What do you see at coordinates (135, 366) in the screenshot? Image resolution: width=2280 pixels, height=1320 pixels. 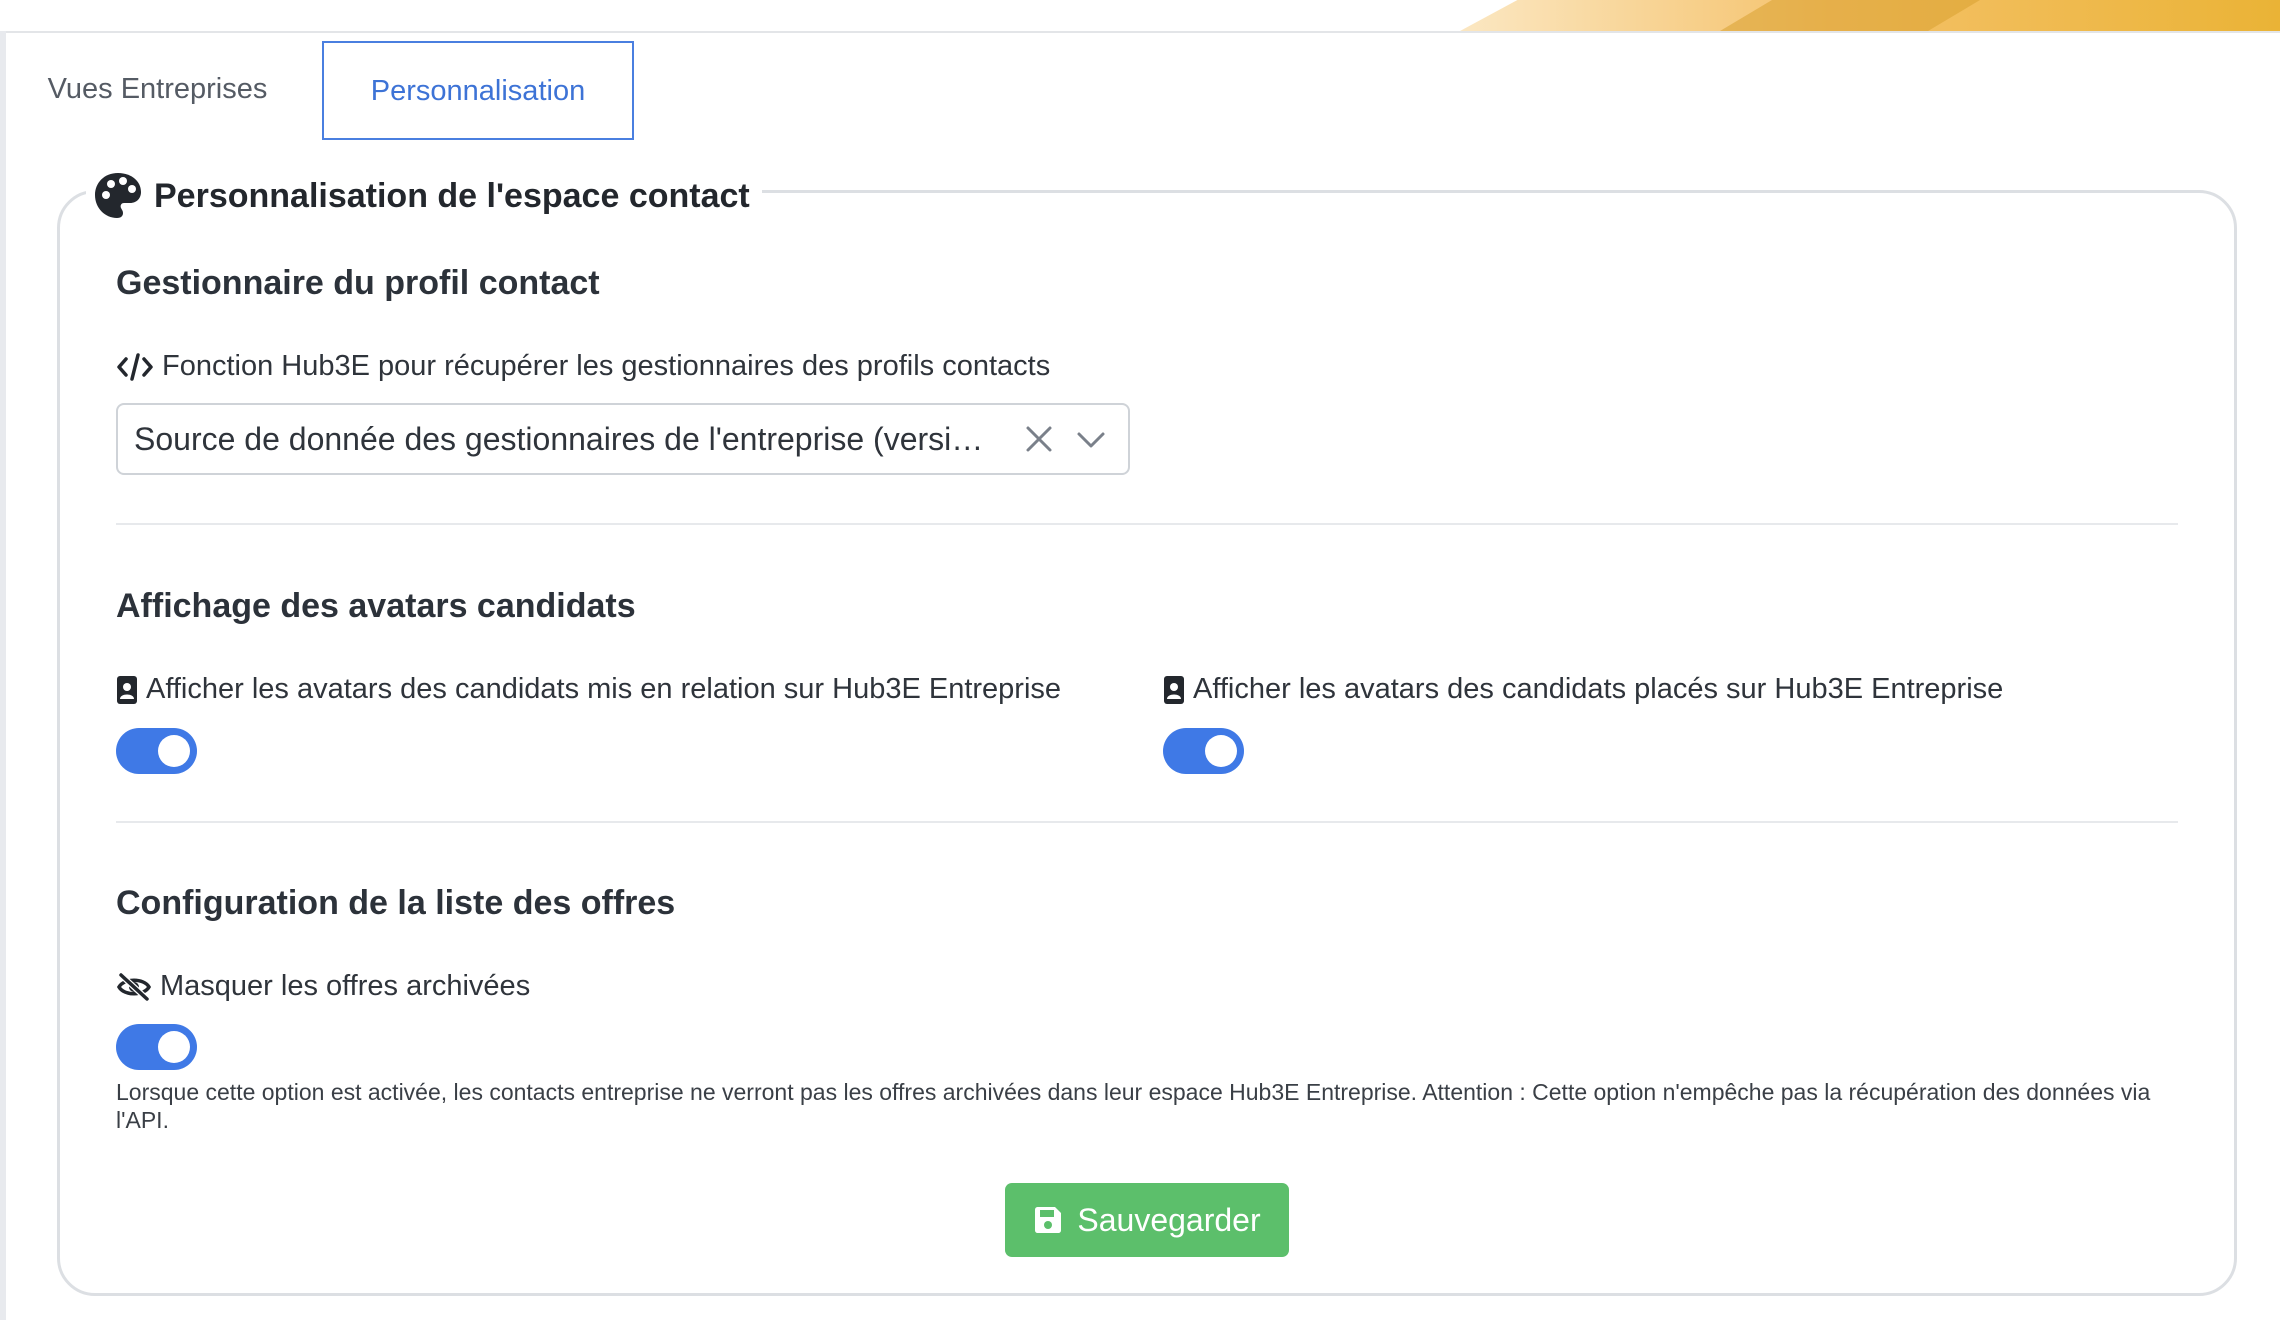 I see `code-icon` at bounding box center [135, 366].